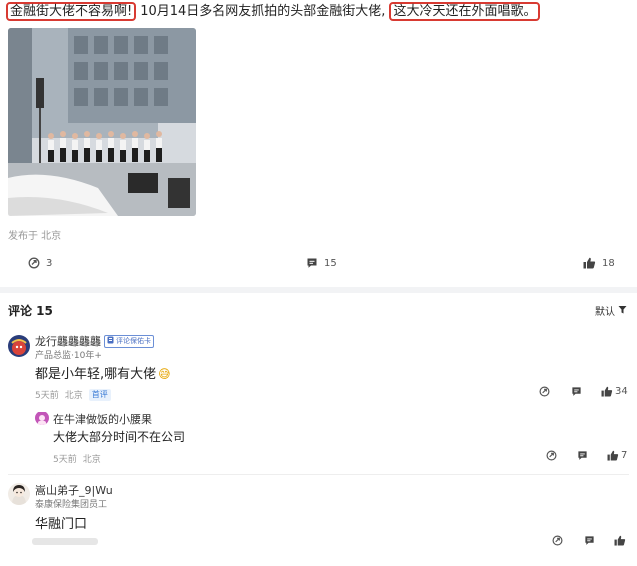  What do you see at coordinates (74, 490) in the screenshot?
I see `commenter-name: 嵩山弟子_9|Wu` at bounding box center [74, 490].